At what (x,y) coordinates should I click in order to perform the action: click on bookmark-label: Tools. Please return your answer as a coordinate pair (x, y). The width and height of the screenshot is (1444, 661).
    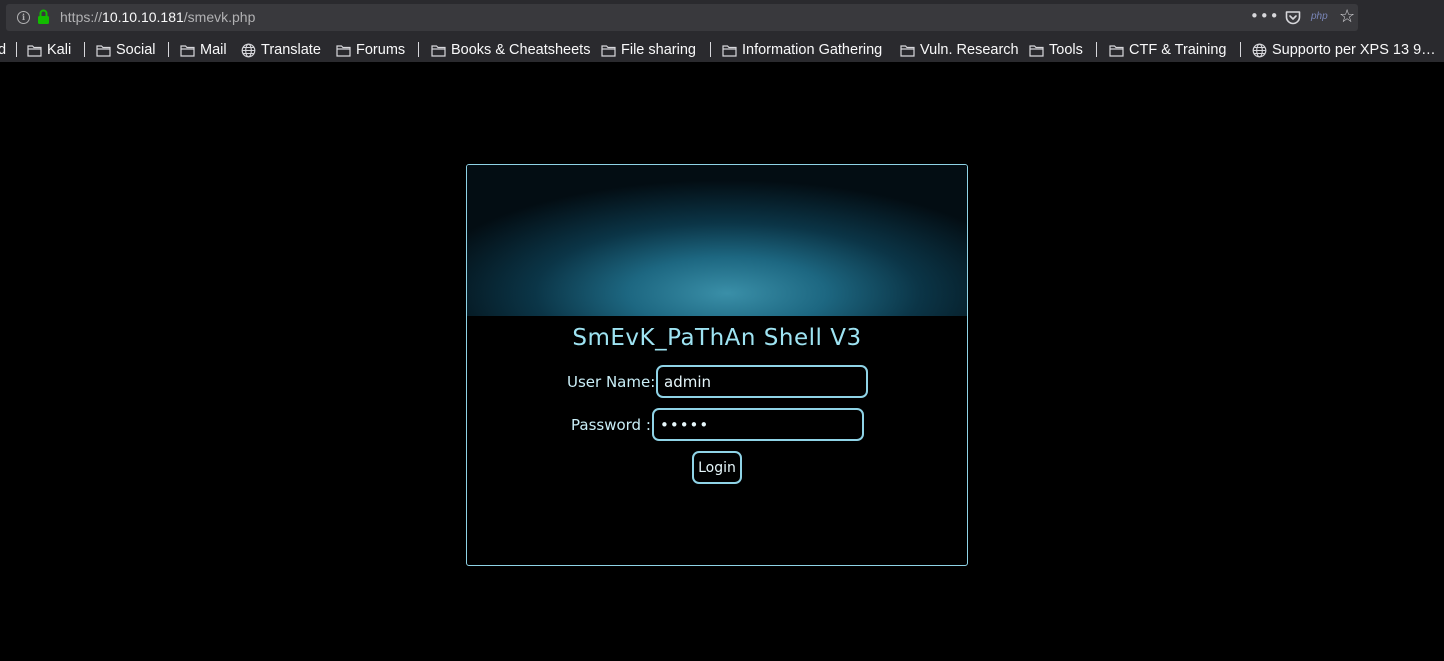
    Looking at the image, I should click on (1066, 50).